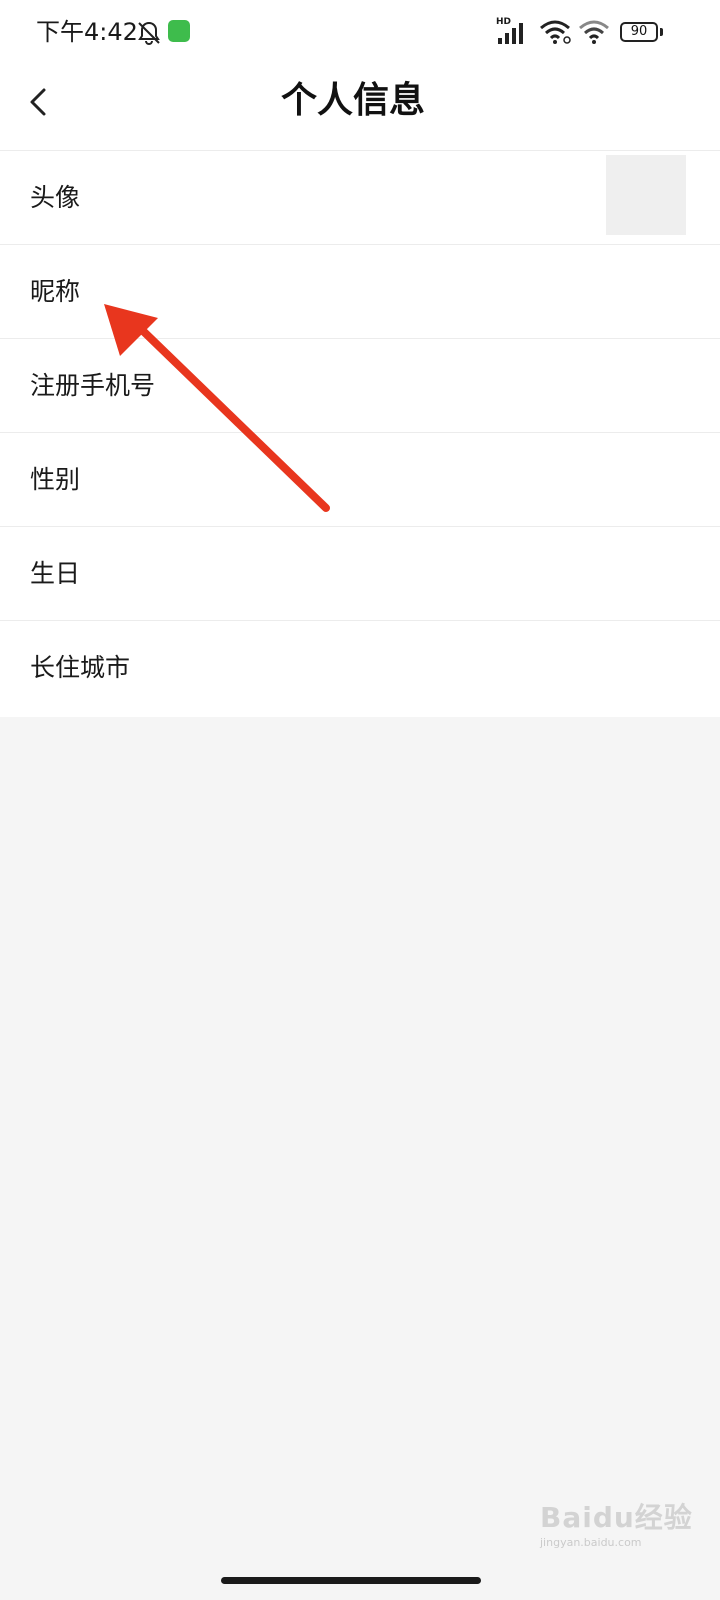 The height and width of the screenshot is (1600, 720). What do you see at coordinates (351, 1580) in the screenshot?
I see `home-indicator` at bounding box center [351, 1580].